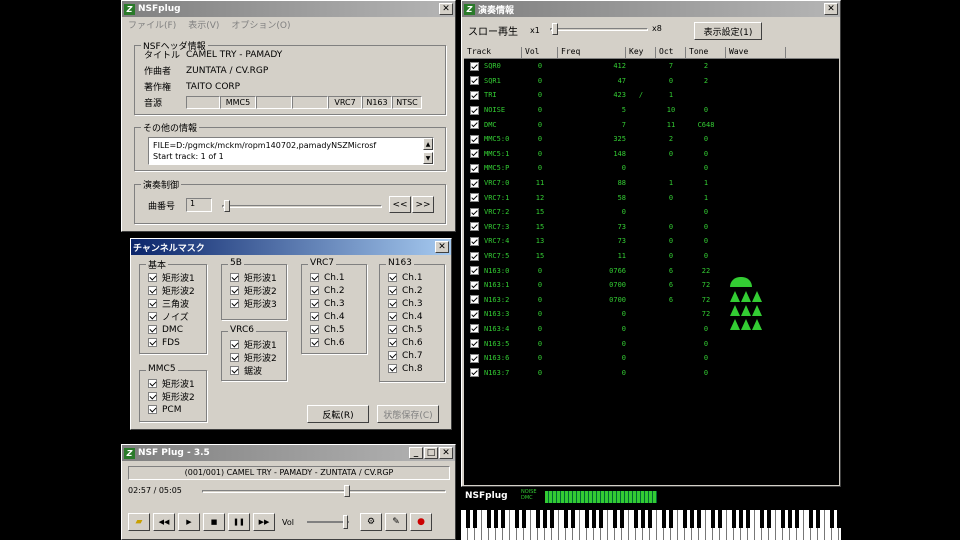  I want to click on prev-track-button: <<, so click(400, 204).